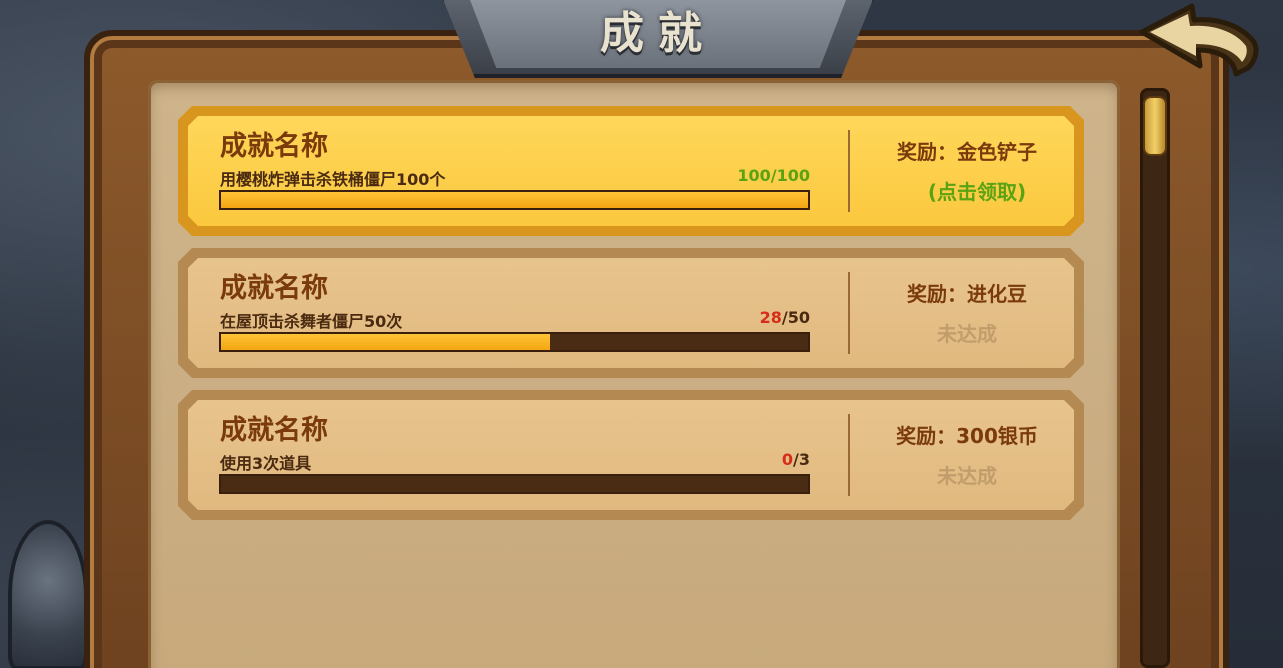  Describe the element at coordinates (770, 317) in the screenshot. I see `progress-current: 28` at that location.